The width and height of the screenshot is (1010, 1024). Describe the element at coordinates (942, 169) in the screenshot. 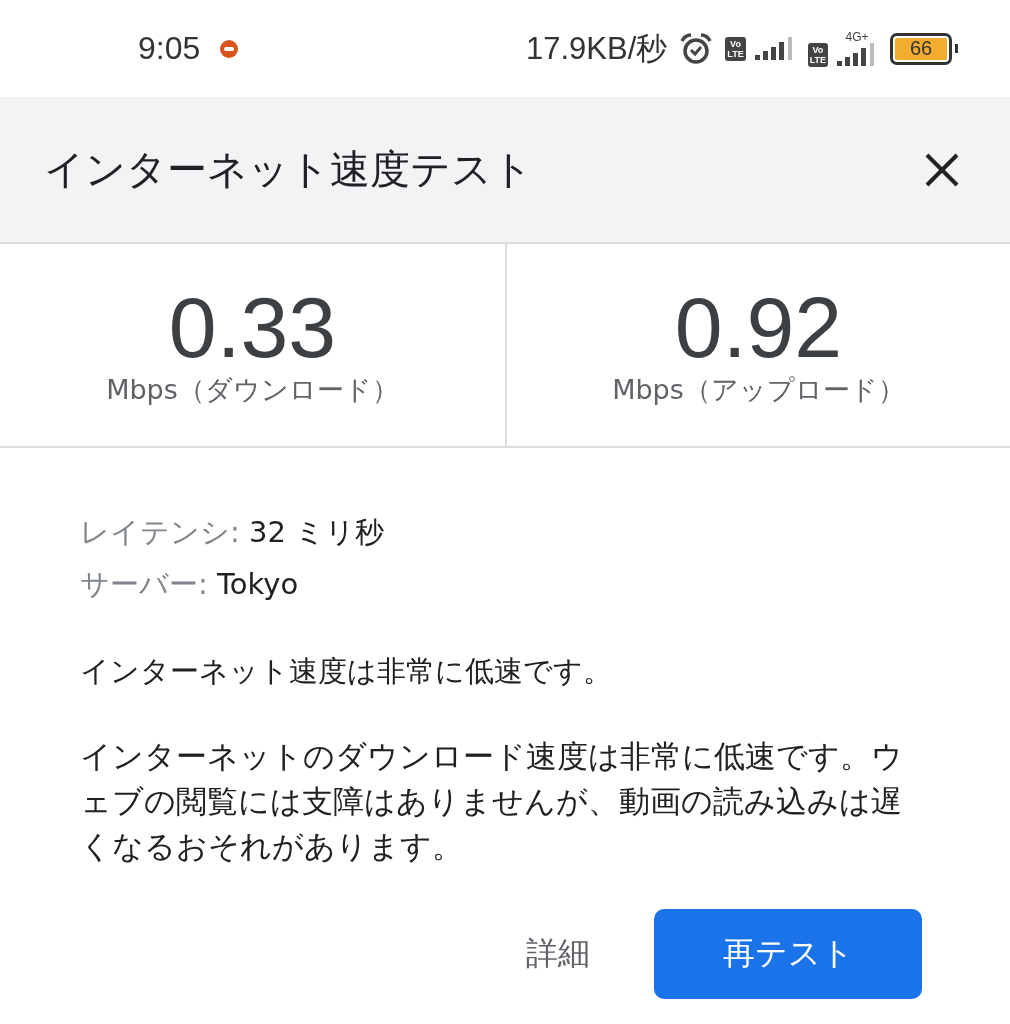

I see `close-icon` at that location.